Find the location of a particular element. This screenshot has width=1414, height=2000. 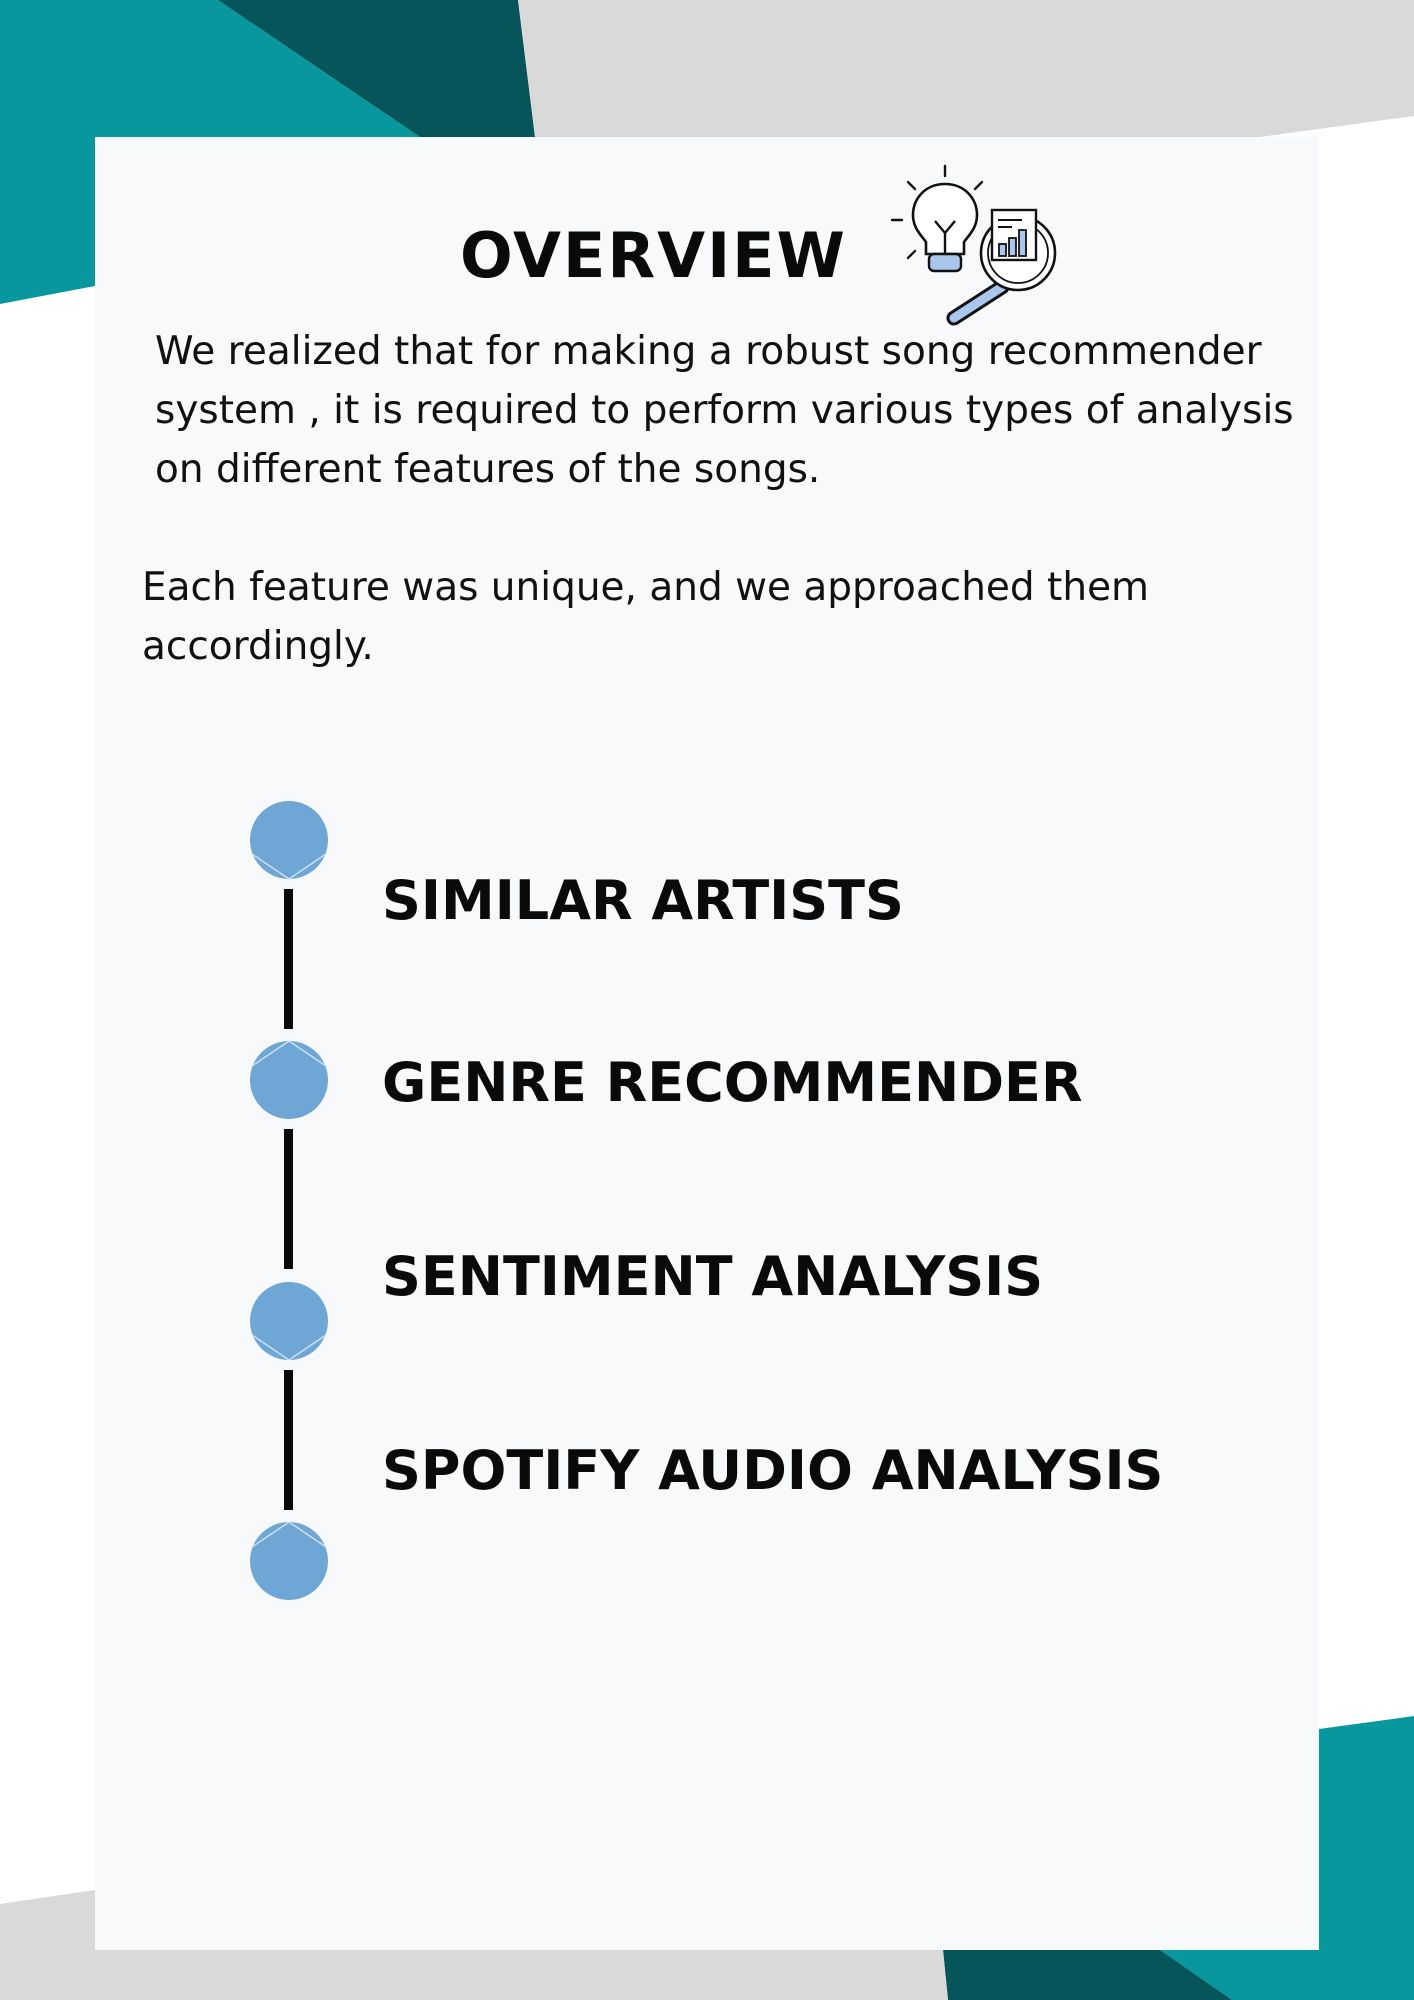

page-title: OVERVIEW is located at coordinates (653, 255).